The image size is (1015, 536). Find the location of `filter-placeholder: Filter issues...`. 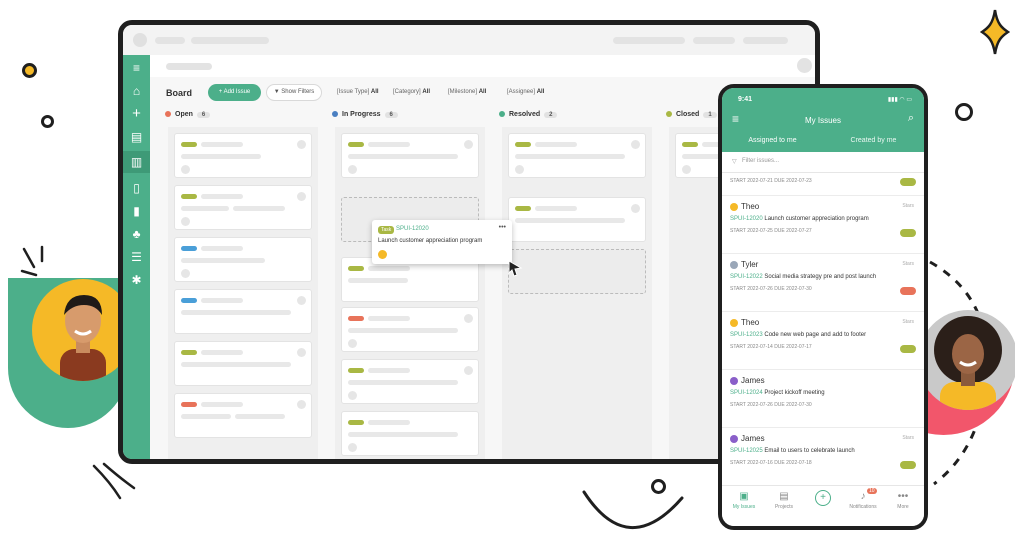

filter-placeholder: Filter issues... is located at coordinates (761, 161).